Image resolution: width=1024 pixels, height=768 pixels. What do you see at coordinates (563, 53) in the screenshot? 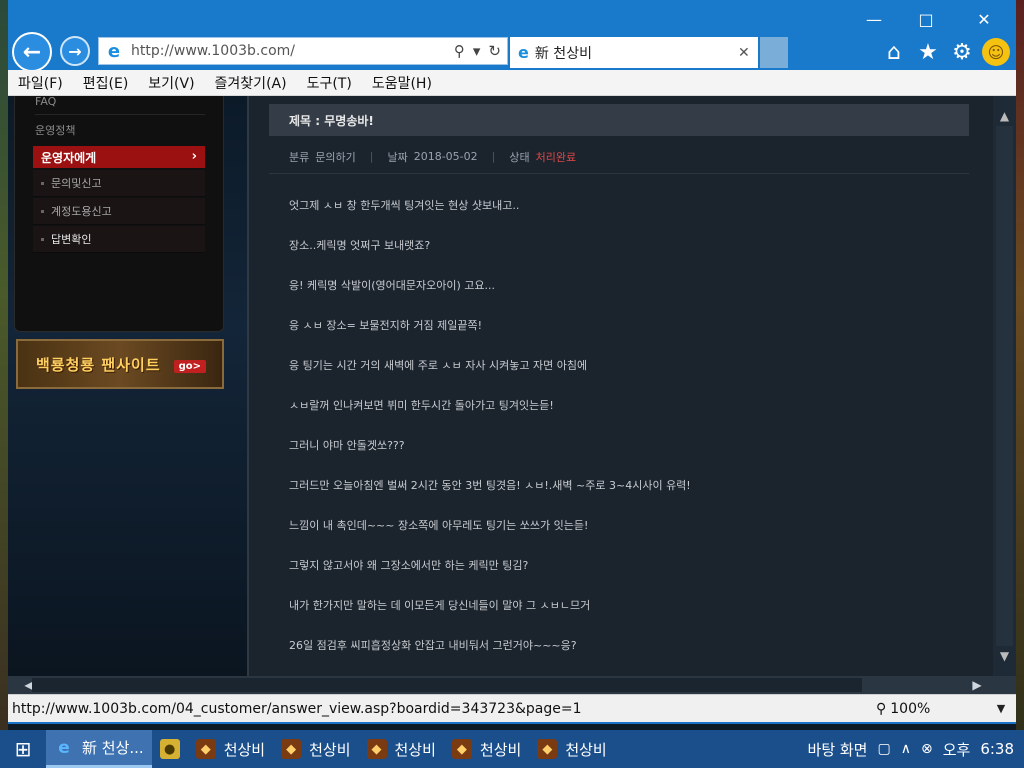
I see `tab-title: 新 천상비` at bounding box center [563, 53].